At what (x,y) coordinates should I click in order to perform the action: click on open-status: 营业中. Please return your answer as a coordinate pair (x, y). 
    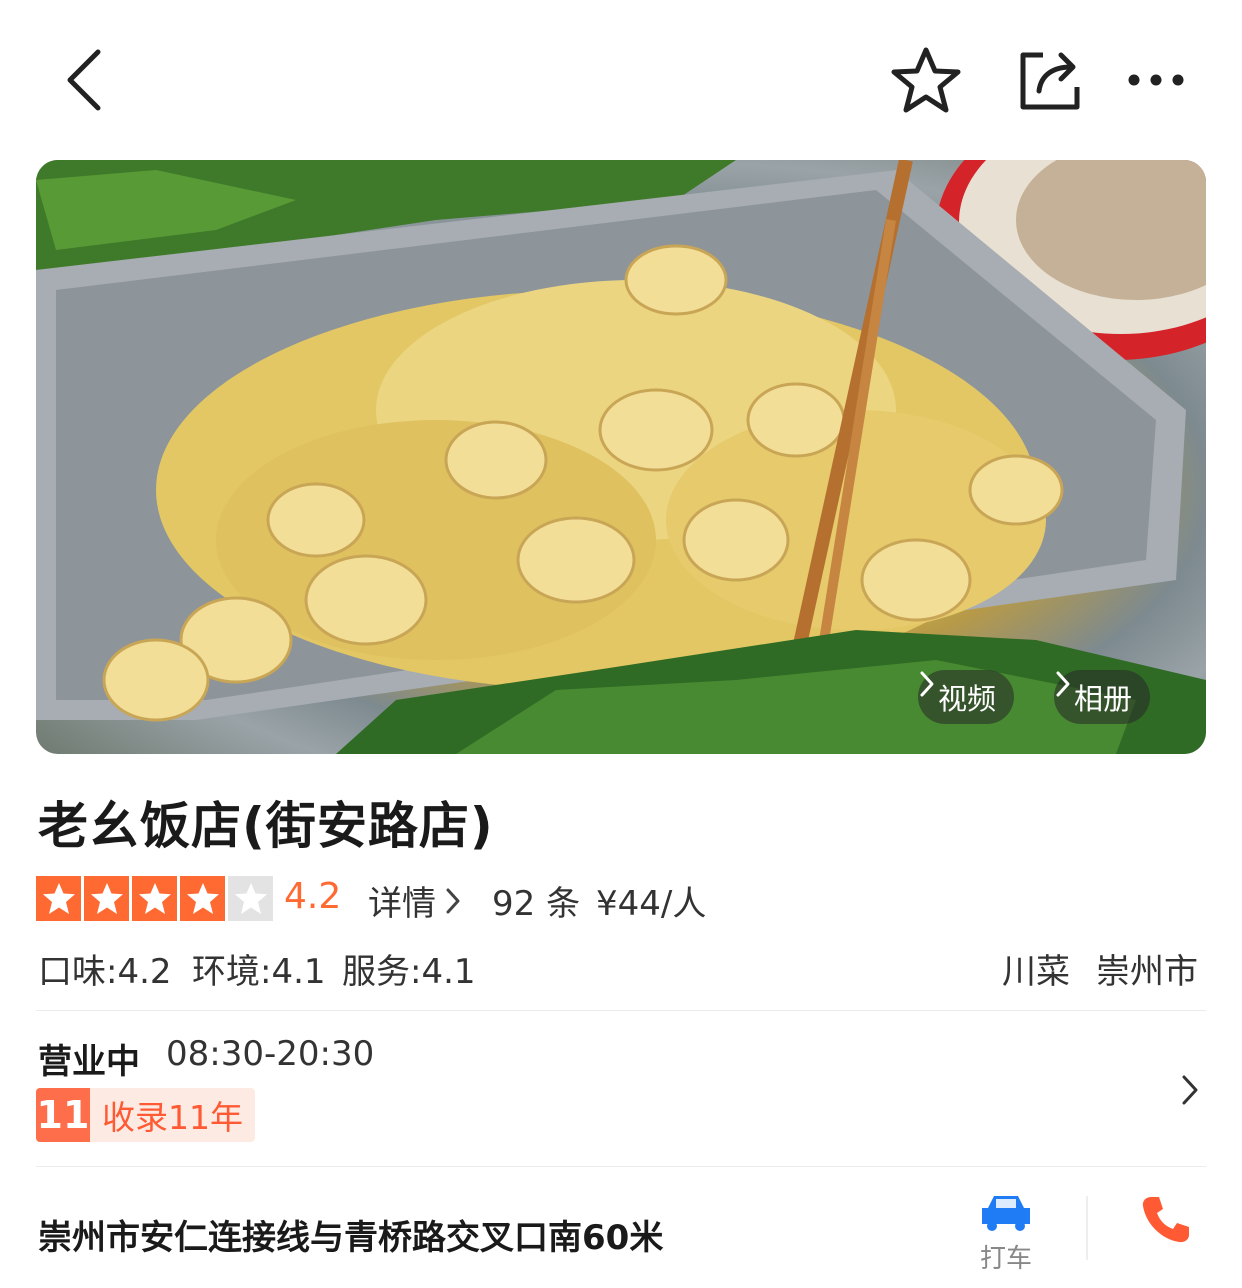
    Looking at the image, I should click on (89, 1062).